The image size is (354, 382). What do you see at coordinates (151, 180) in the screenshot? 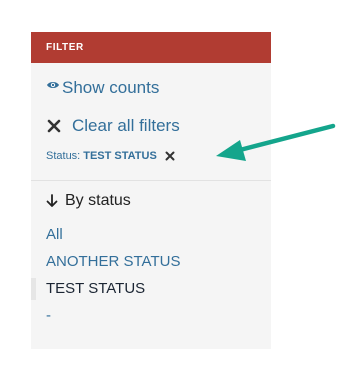
I see `section-divider` at bounding box center [151, 180].